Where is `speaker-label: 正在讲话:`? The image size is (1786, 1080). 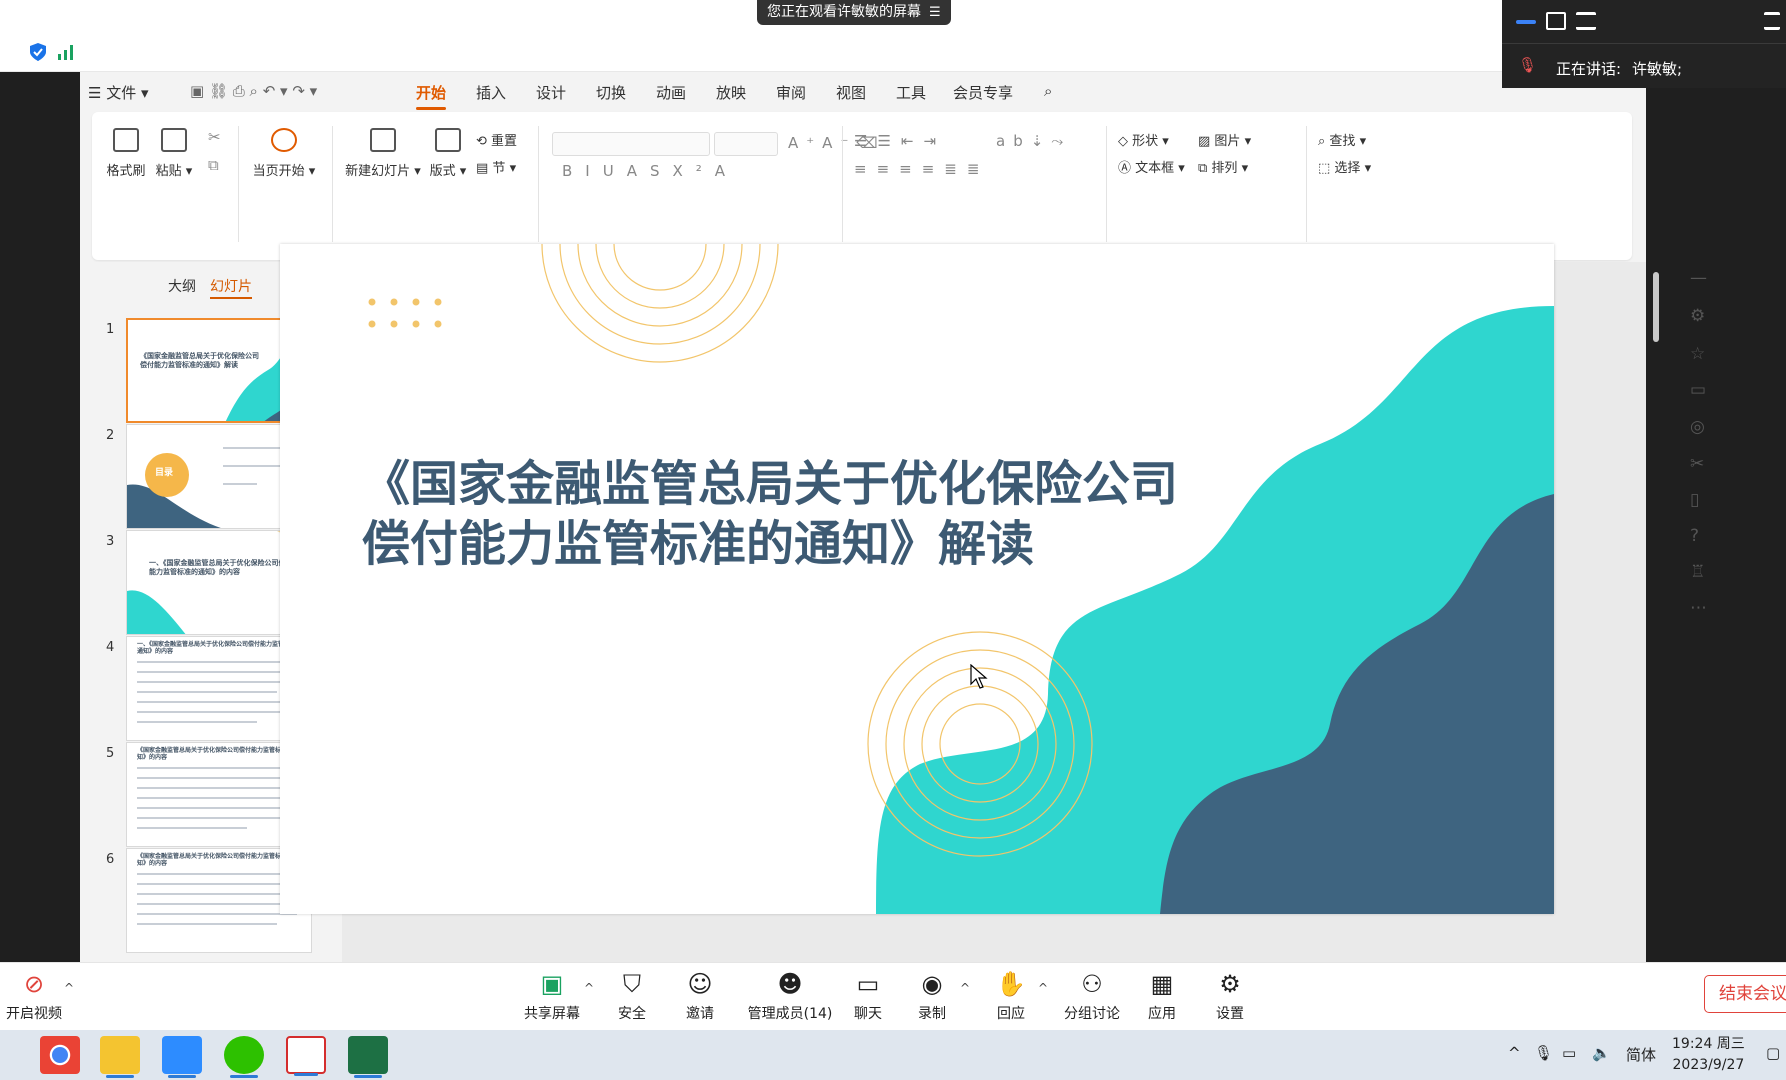
speaker-label: 正在讲话: is located at coordinates (1589, 69).